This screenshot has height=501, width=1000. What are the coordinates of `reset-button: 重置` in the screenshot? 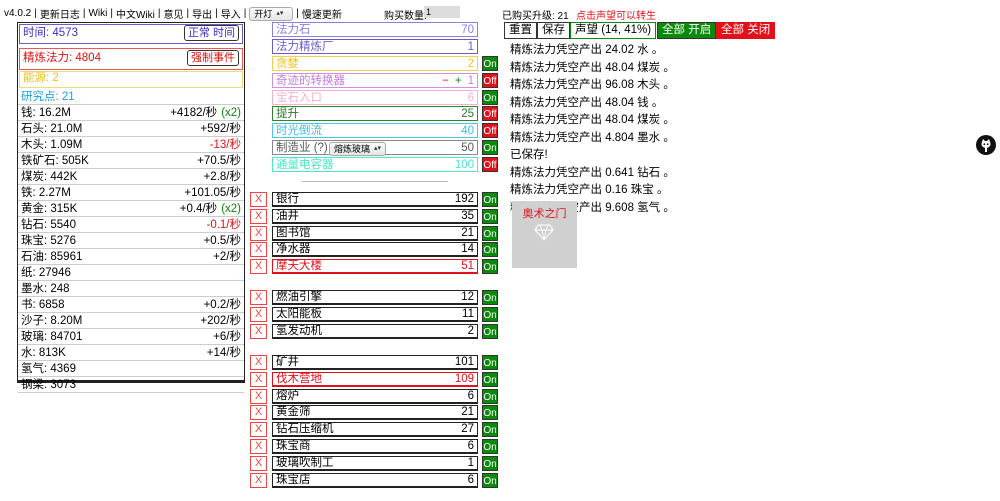 It's located at (520, 30).